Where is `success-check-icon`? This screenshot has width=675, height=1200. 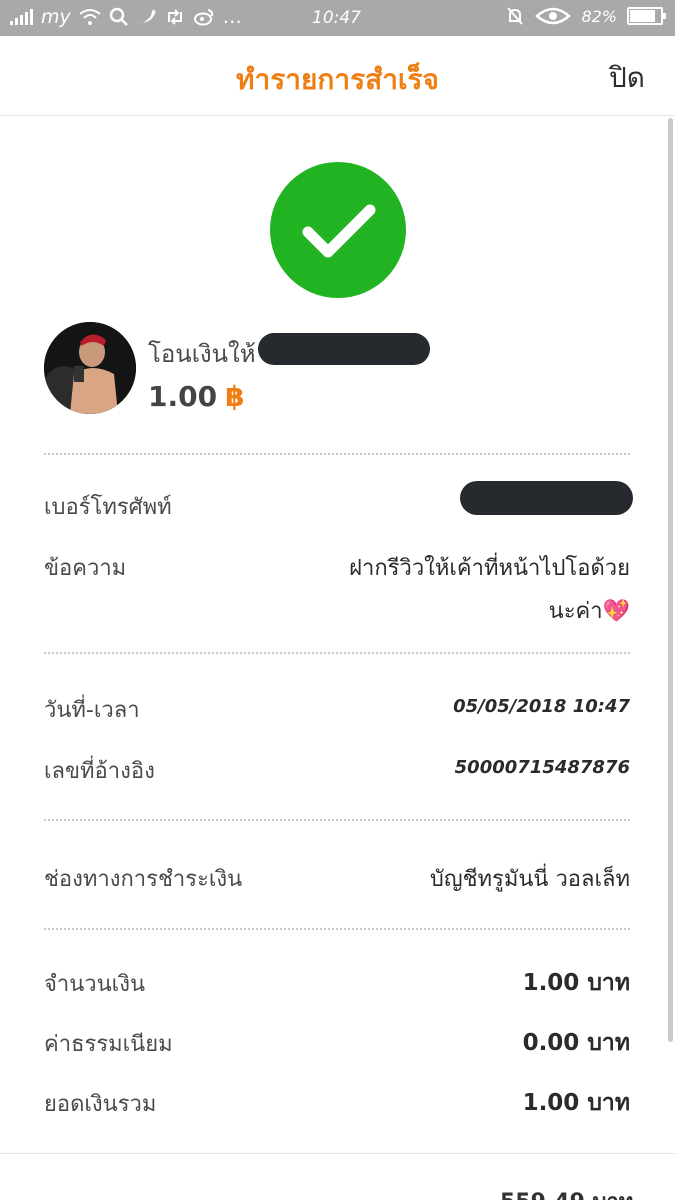
success-check-icon is located at coordinates (338, 230).